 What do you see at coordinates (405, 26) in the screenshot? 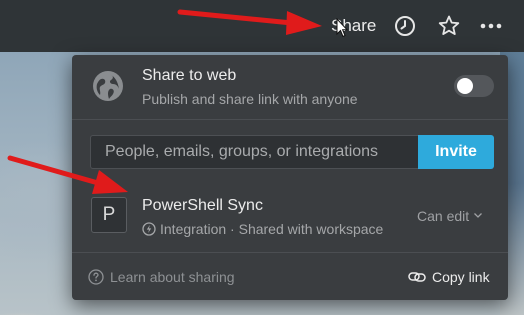
I see `history-icon` at bounding box center [405, 26].